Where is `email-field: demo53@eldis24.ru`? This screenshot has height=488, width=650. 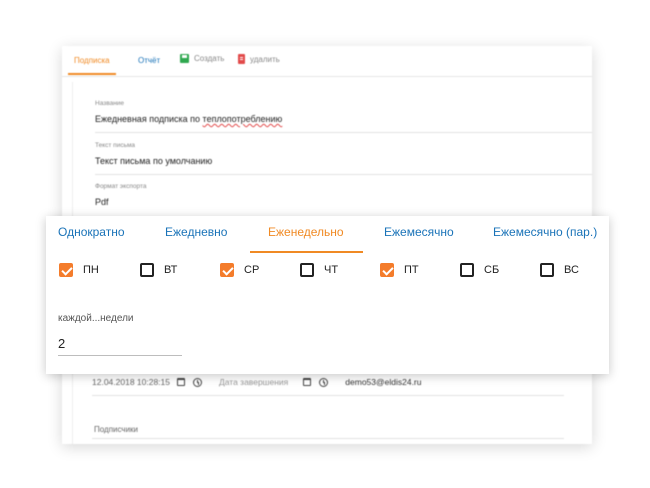 email-field: demo53@eldis24.ru is located at coordinates (383, 382).